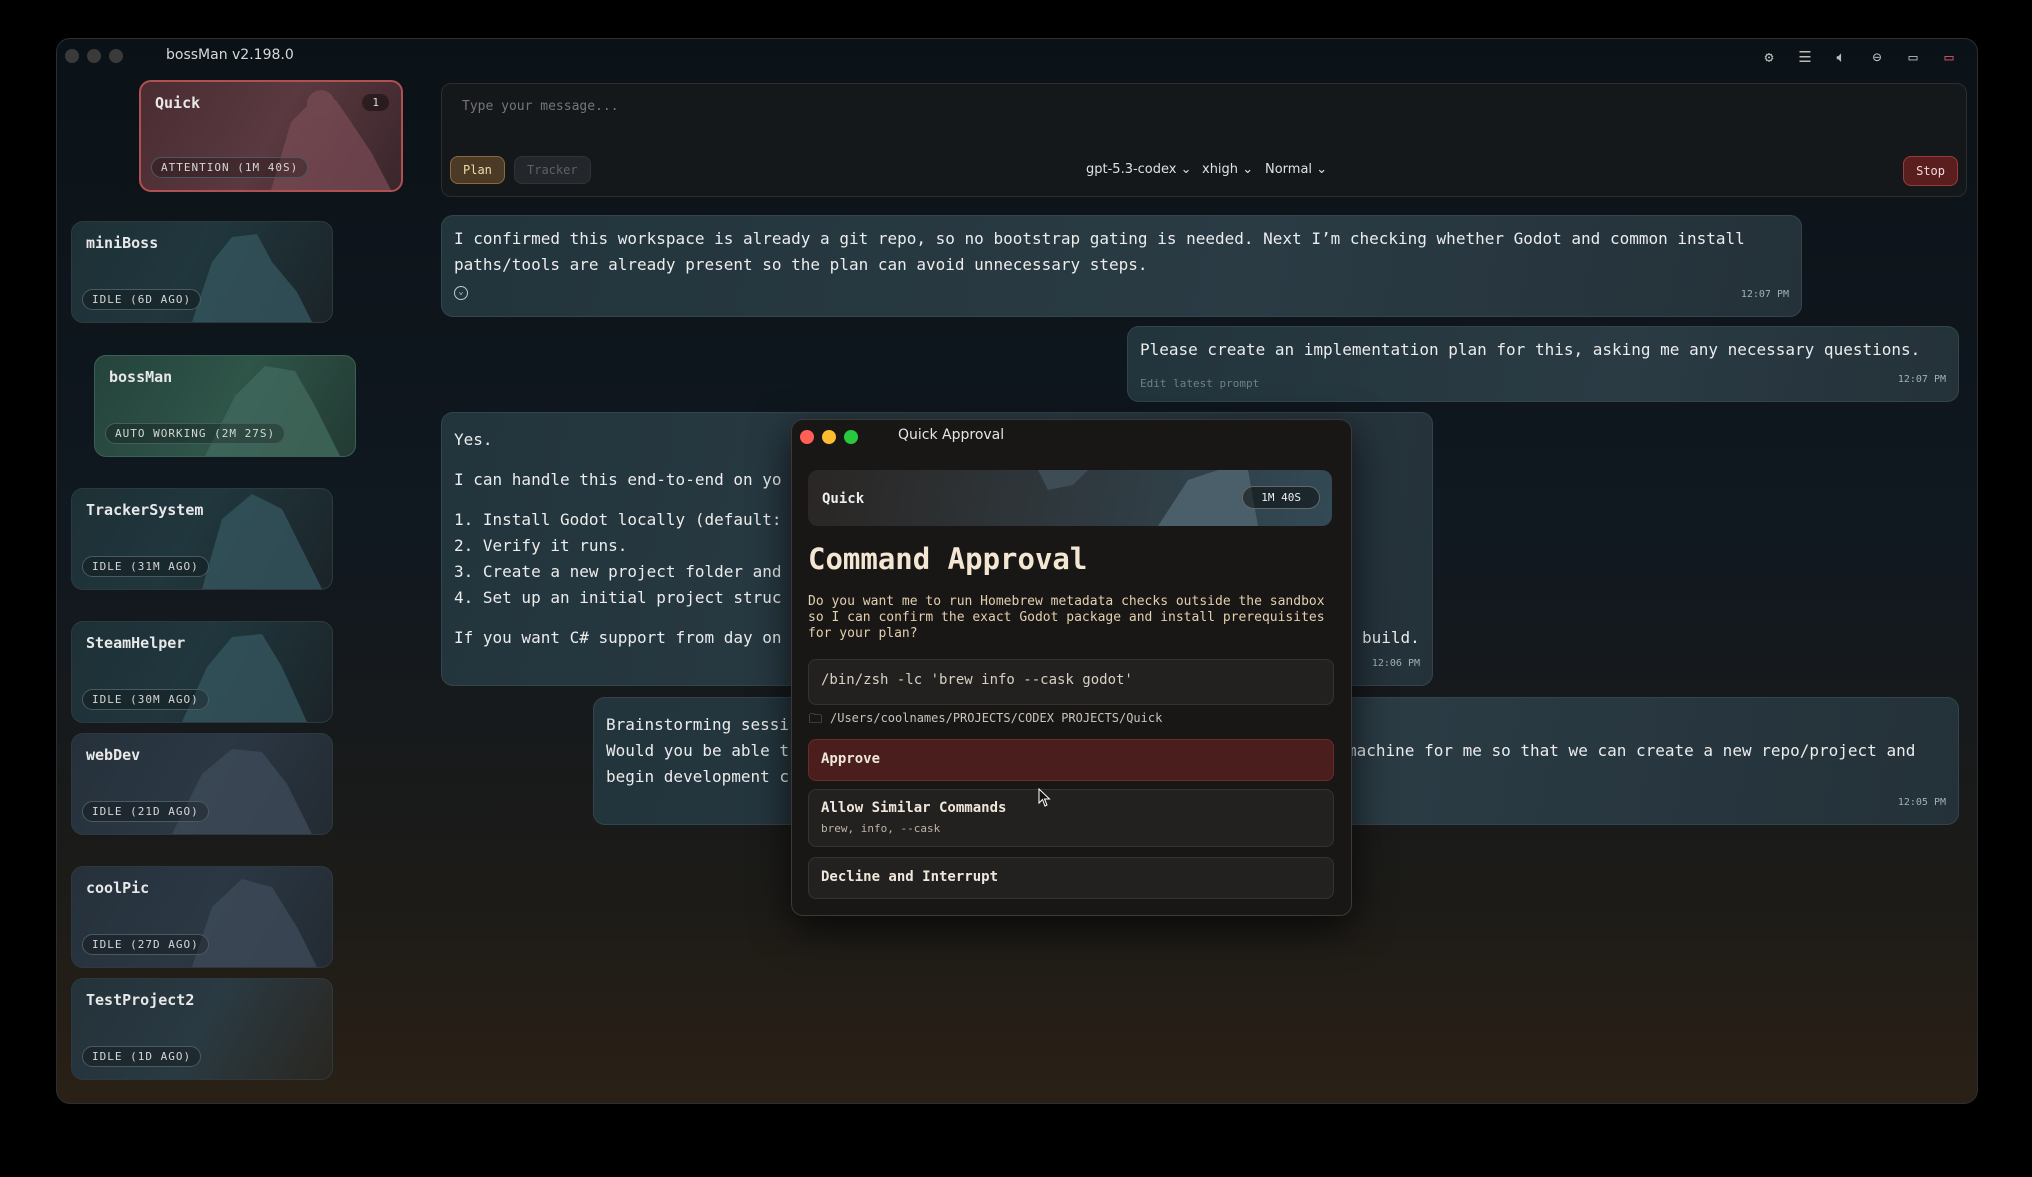  I want to click on dialog-heading: Command Approval, so click(948, 559).